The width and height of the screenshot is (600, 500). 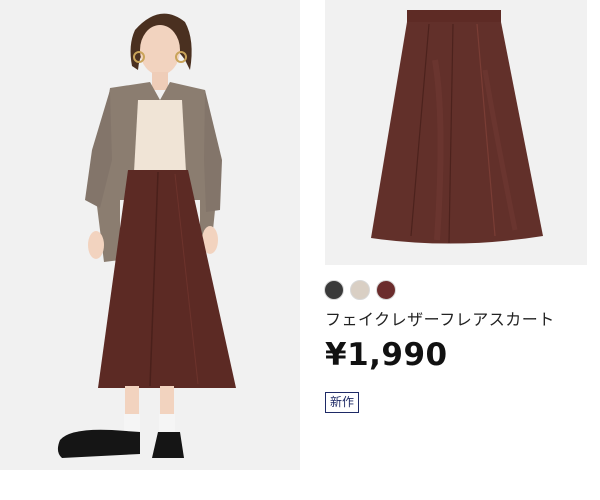 I want to click on beige-swatch, so click(x=360, y=290).